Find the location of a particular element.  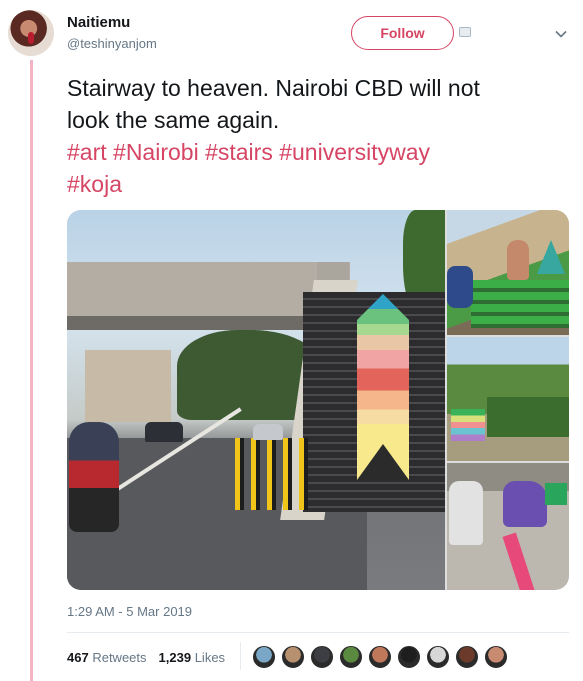

photo-colorful-steps is located at coordinates (508, 399).